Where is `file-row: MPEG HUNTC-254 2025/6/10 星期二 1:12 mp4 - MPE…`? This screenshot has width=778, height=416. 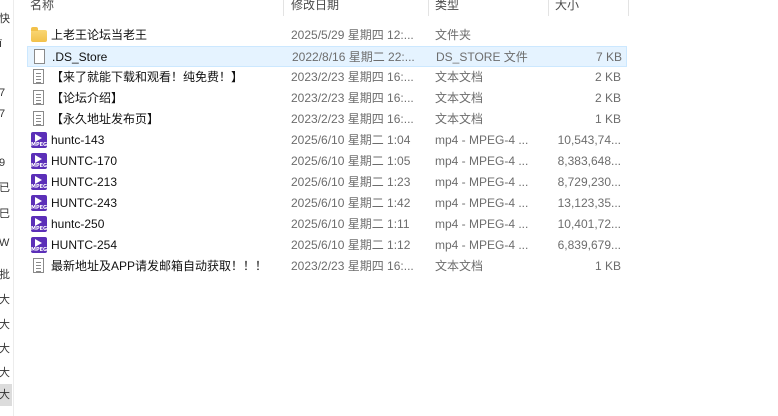
file-row: MPEG HUNTC-254 2025/6/10 星期二 1:12 mp4 - MPE… is located at coordinates (327, 245).